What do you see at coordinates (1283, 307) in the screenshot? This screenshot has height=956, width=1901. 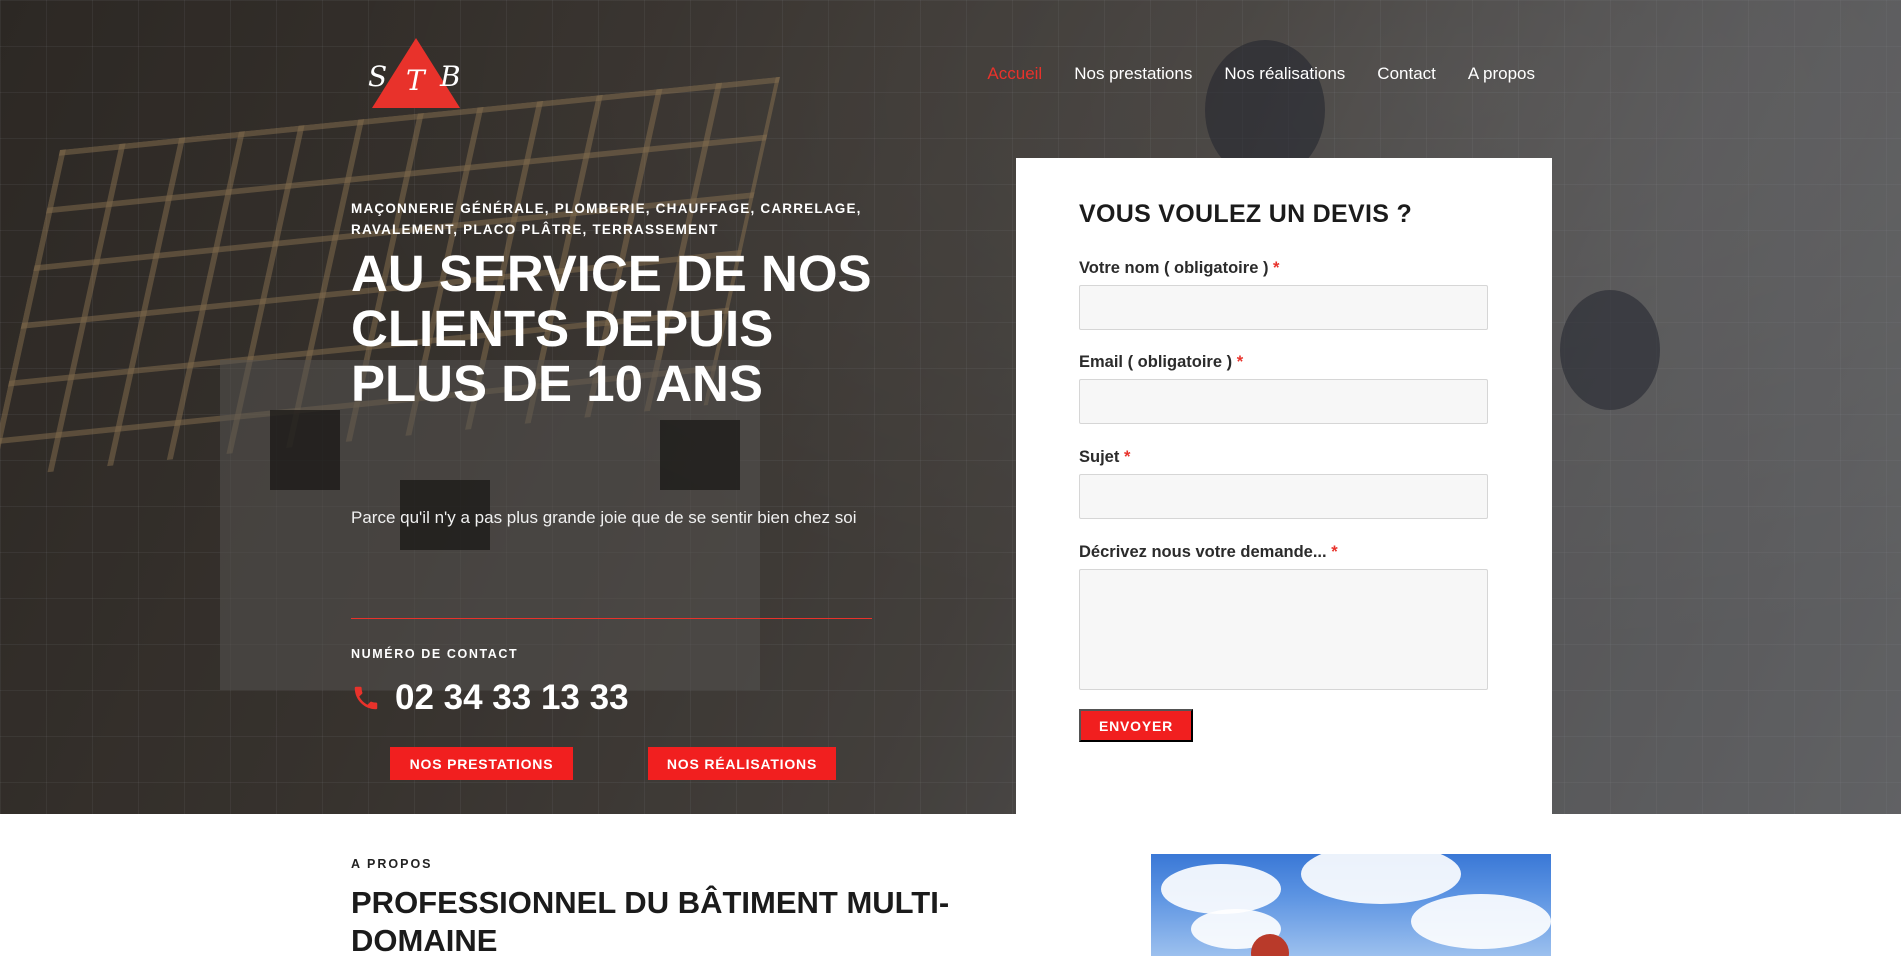 I see `name-field` at bounding box center [1283, 307].